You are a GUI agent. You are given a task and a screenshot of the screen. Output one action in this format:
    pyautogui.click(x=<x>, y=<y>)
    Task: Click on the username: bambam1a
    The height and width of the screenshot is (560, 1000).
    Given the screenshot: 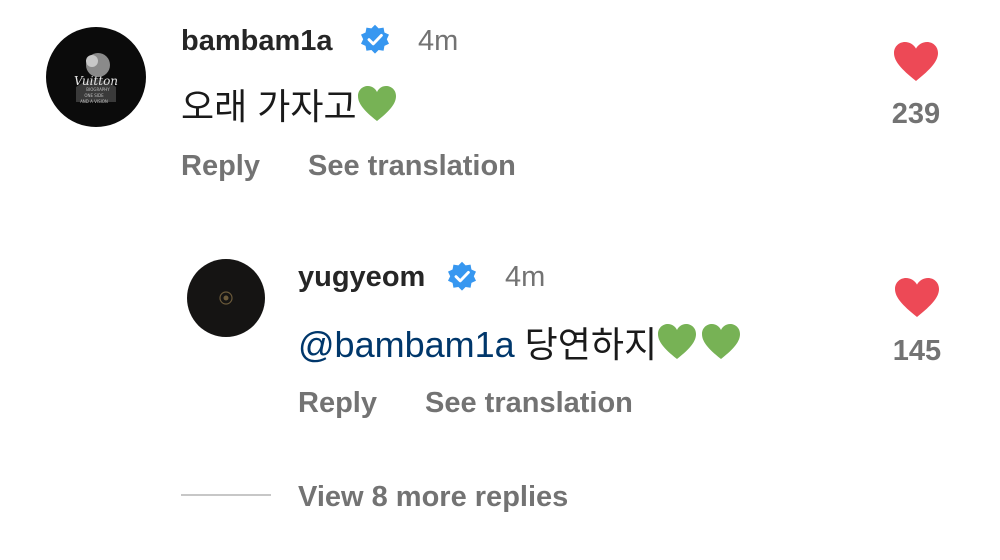 What is the action you would take?
    pyautogui.click(x=257, y=41)
    